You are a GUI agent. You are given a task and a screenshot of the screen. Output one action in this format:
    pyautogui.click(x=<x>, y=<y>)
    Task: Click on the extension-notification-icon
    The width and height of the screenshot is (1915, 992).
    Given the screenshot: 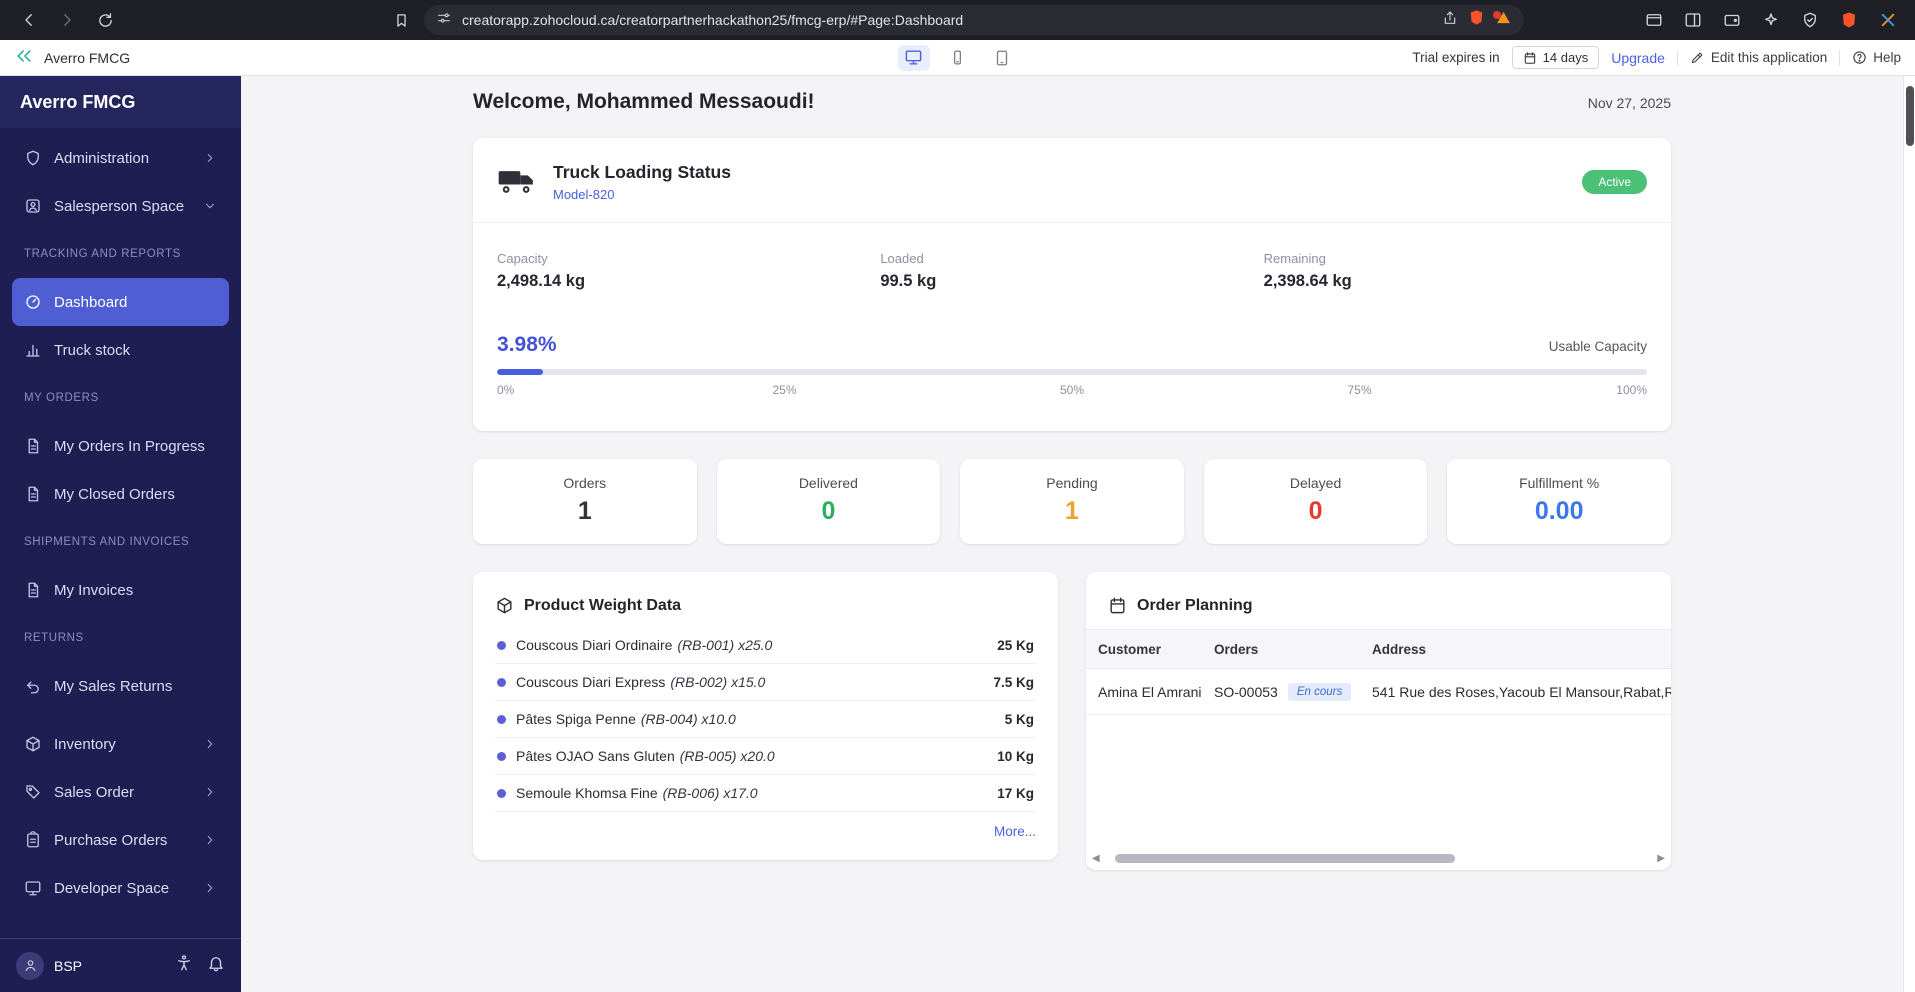 What is the action you would take?
    pyautogui.click(x=1502, y=20)
    